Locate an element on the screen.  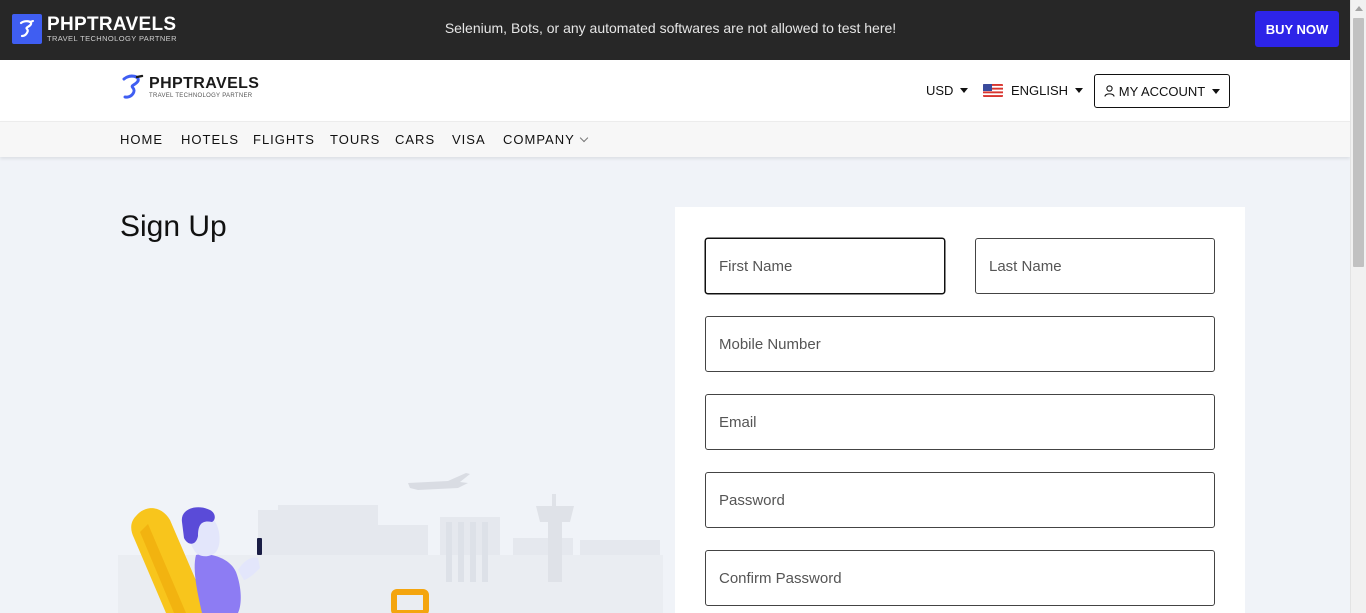
nav-item-company-label: COMPANY is located at coordinates (539, 139).